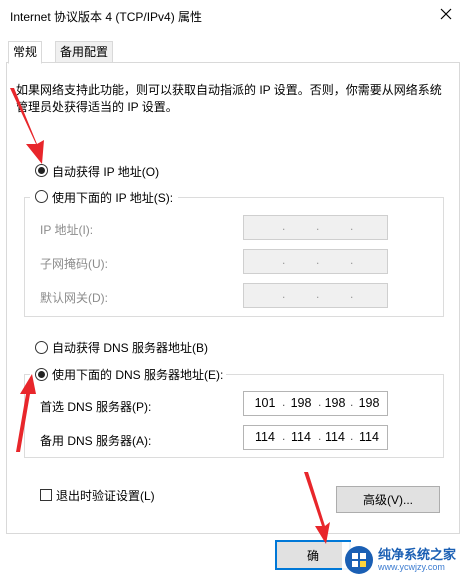  I want to click on dns-manual-label: 使用下面的 DNS 服务器地址(E):, so click(137, 374).